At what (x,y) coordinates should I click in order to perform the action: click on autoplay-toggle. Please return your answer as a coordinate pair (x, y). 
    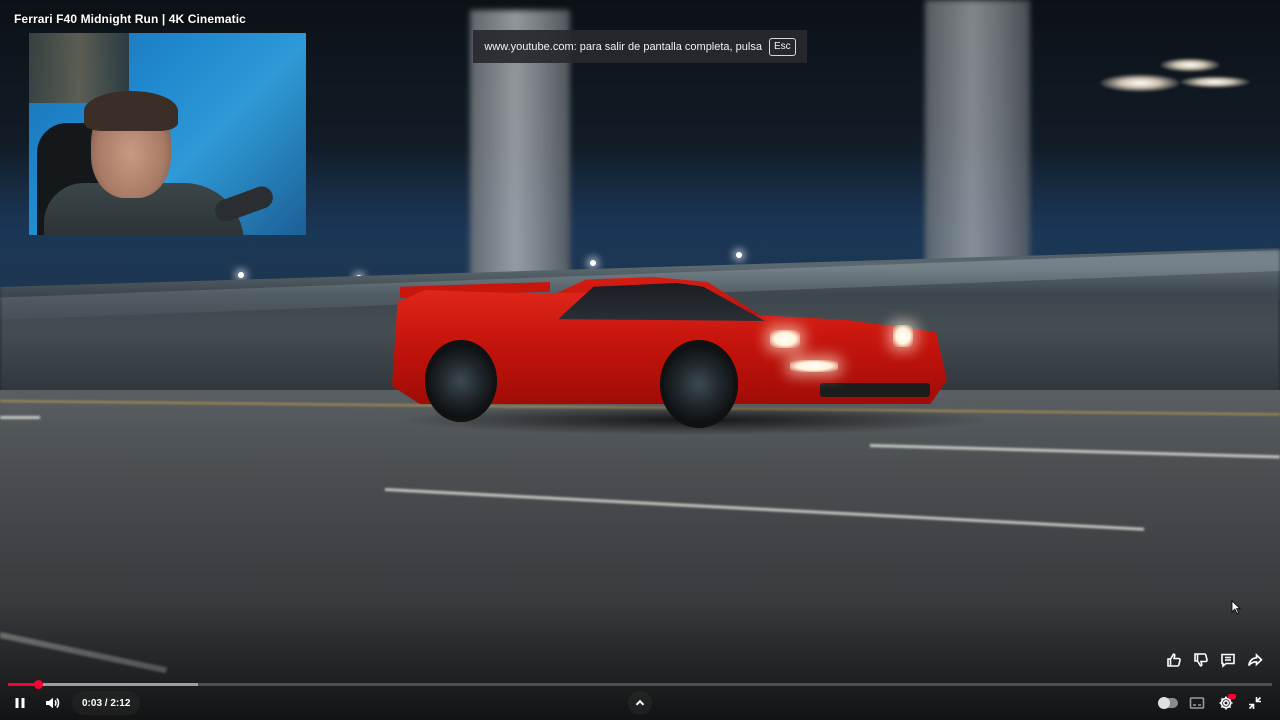
    Looking at the image, I should click on (1168, 703).